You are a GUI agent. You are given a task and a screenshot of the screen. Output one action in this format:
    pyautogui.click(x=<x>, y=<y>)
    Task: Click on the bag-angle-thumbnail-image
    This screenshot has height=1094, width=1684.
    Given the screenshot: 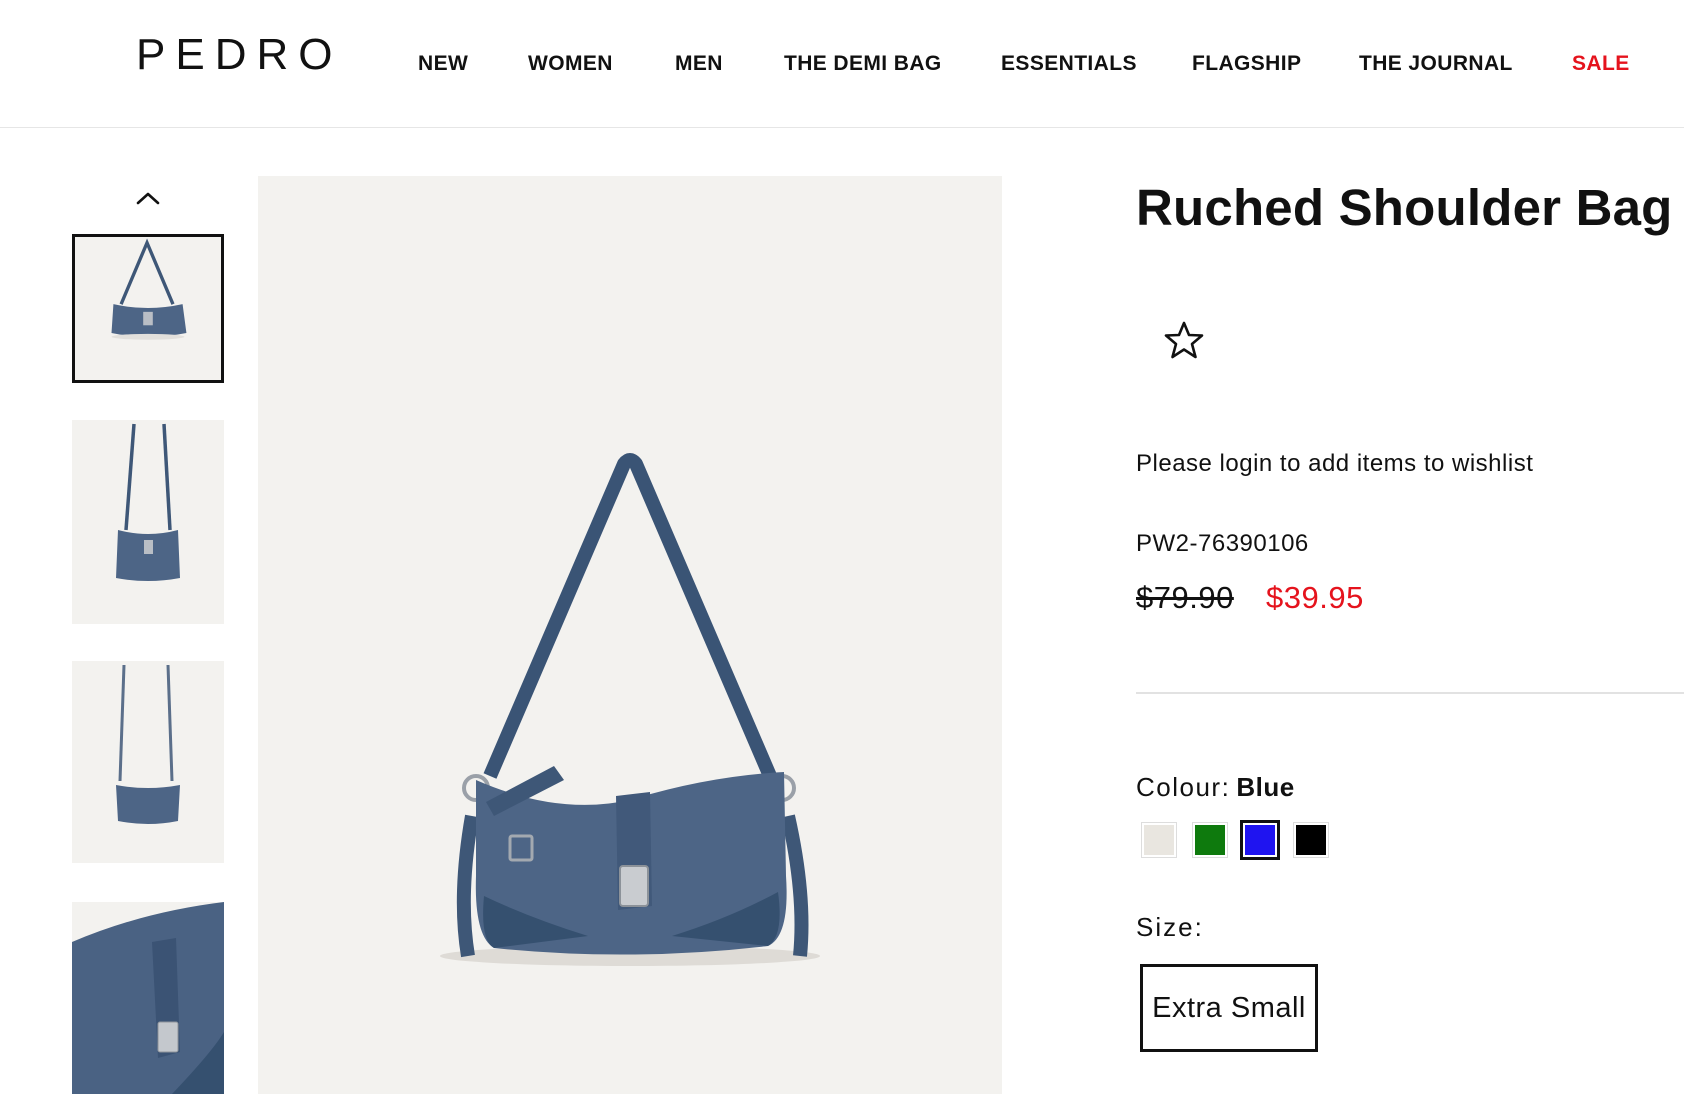 What is the action you would take?
    pyautogui.click(x=148, y=762)
    